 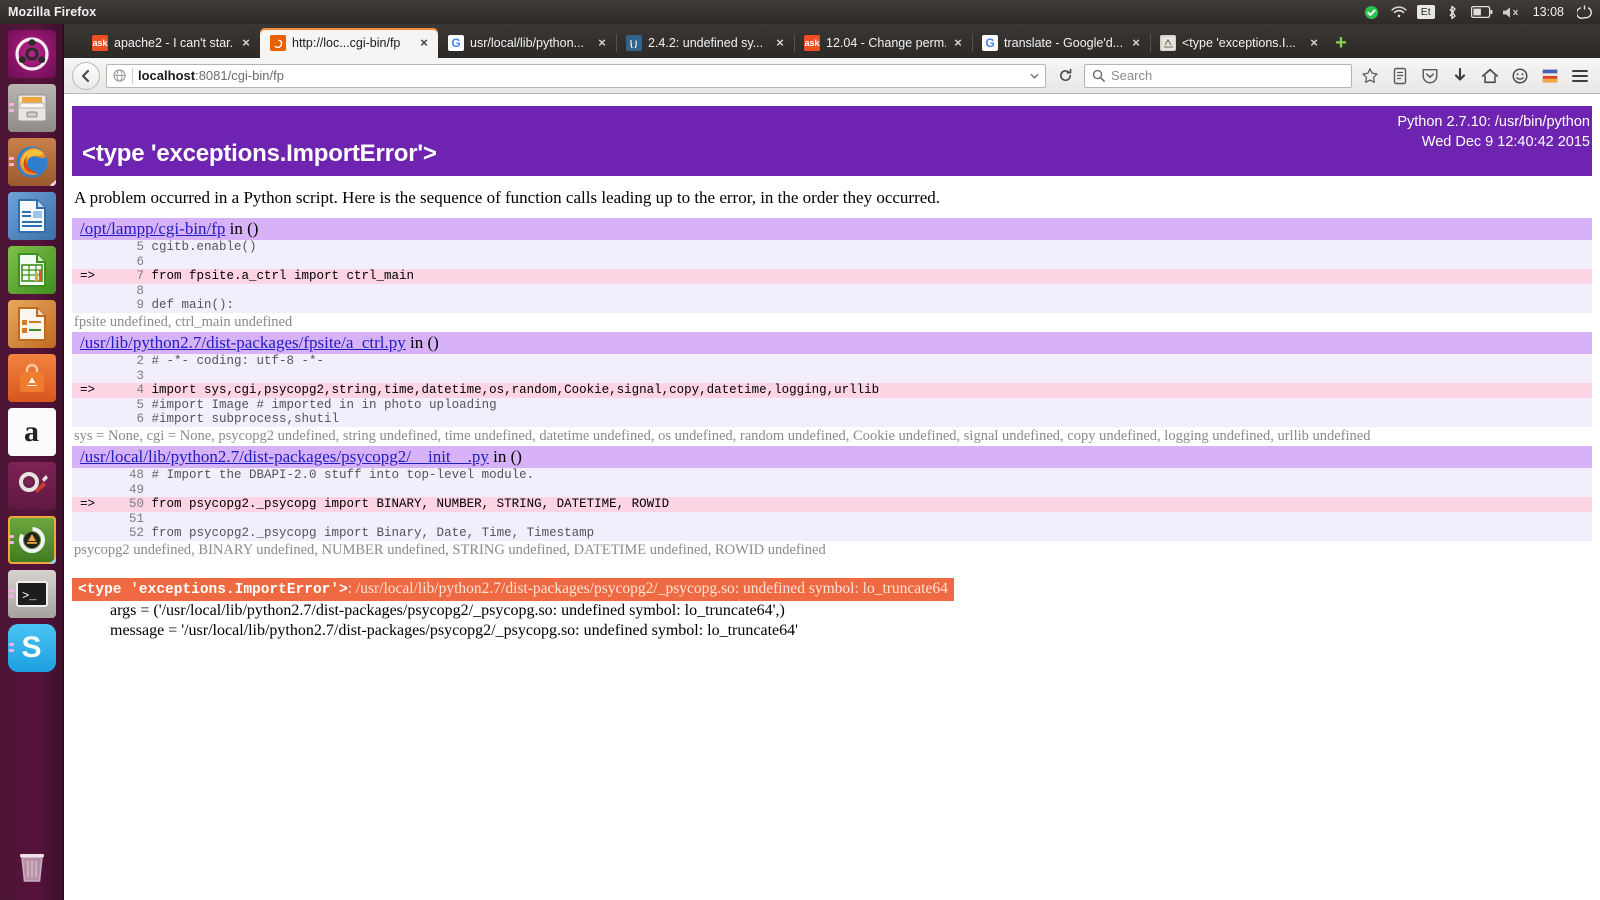 I want to click on reader-list-button, so click(x=1400, y=76).